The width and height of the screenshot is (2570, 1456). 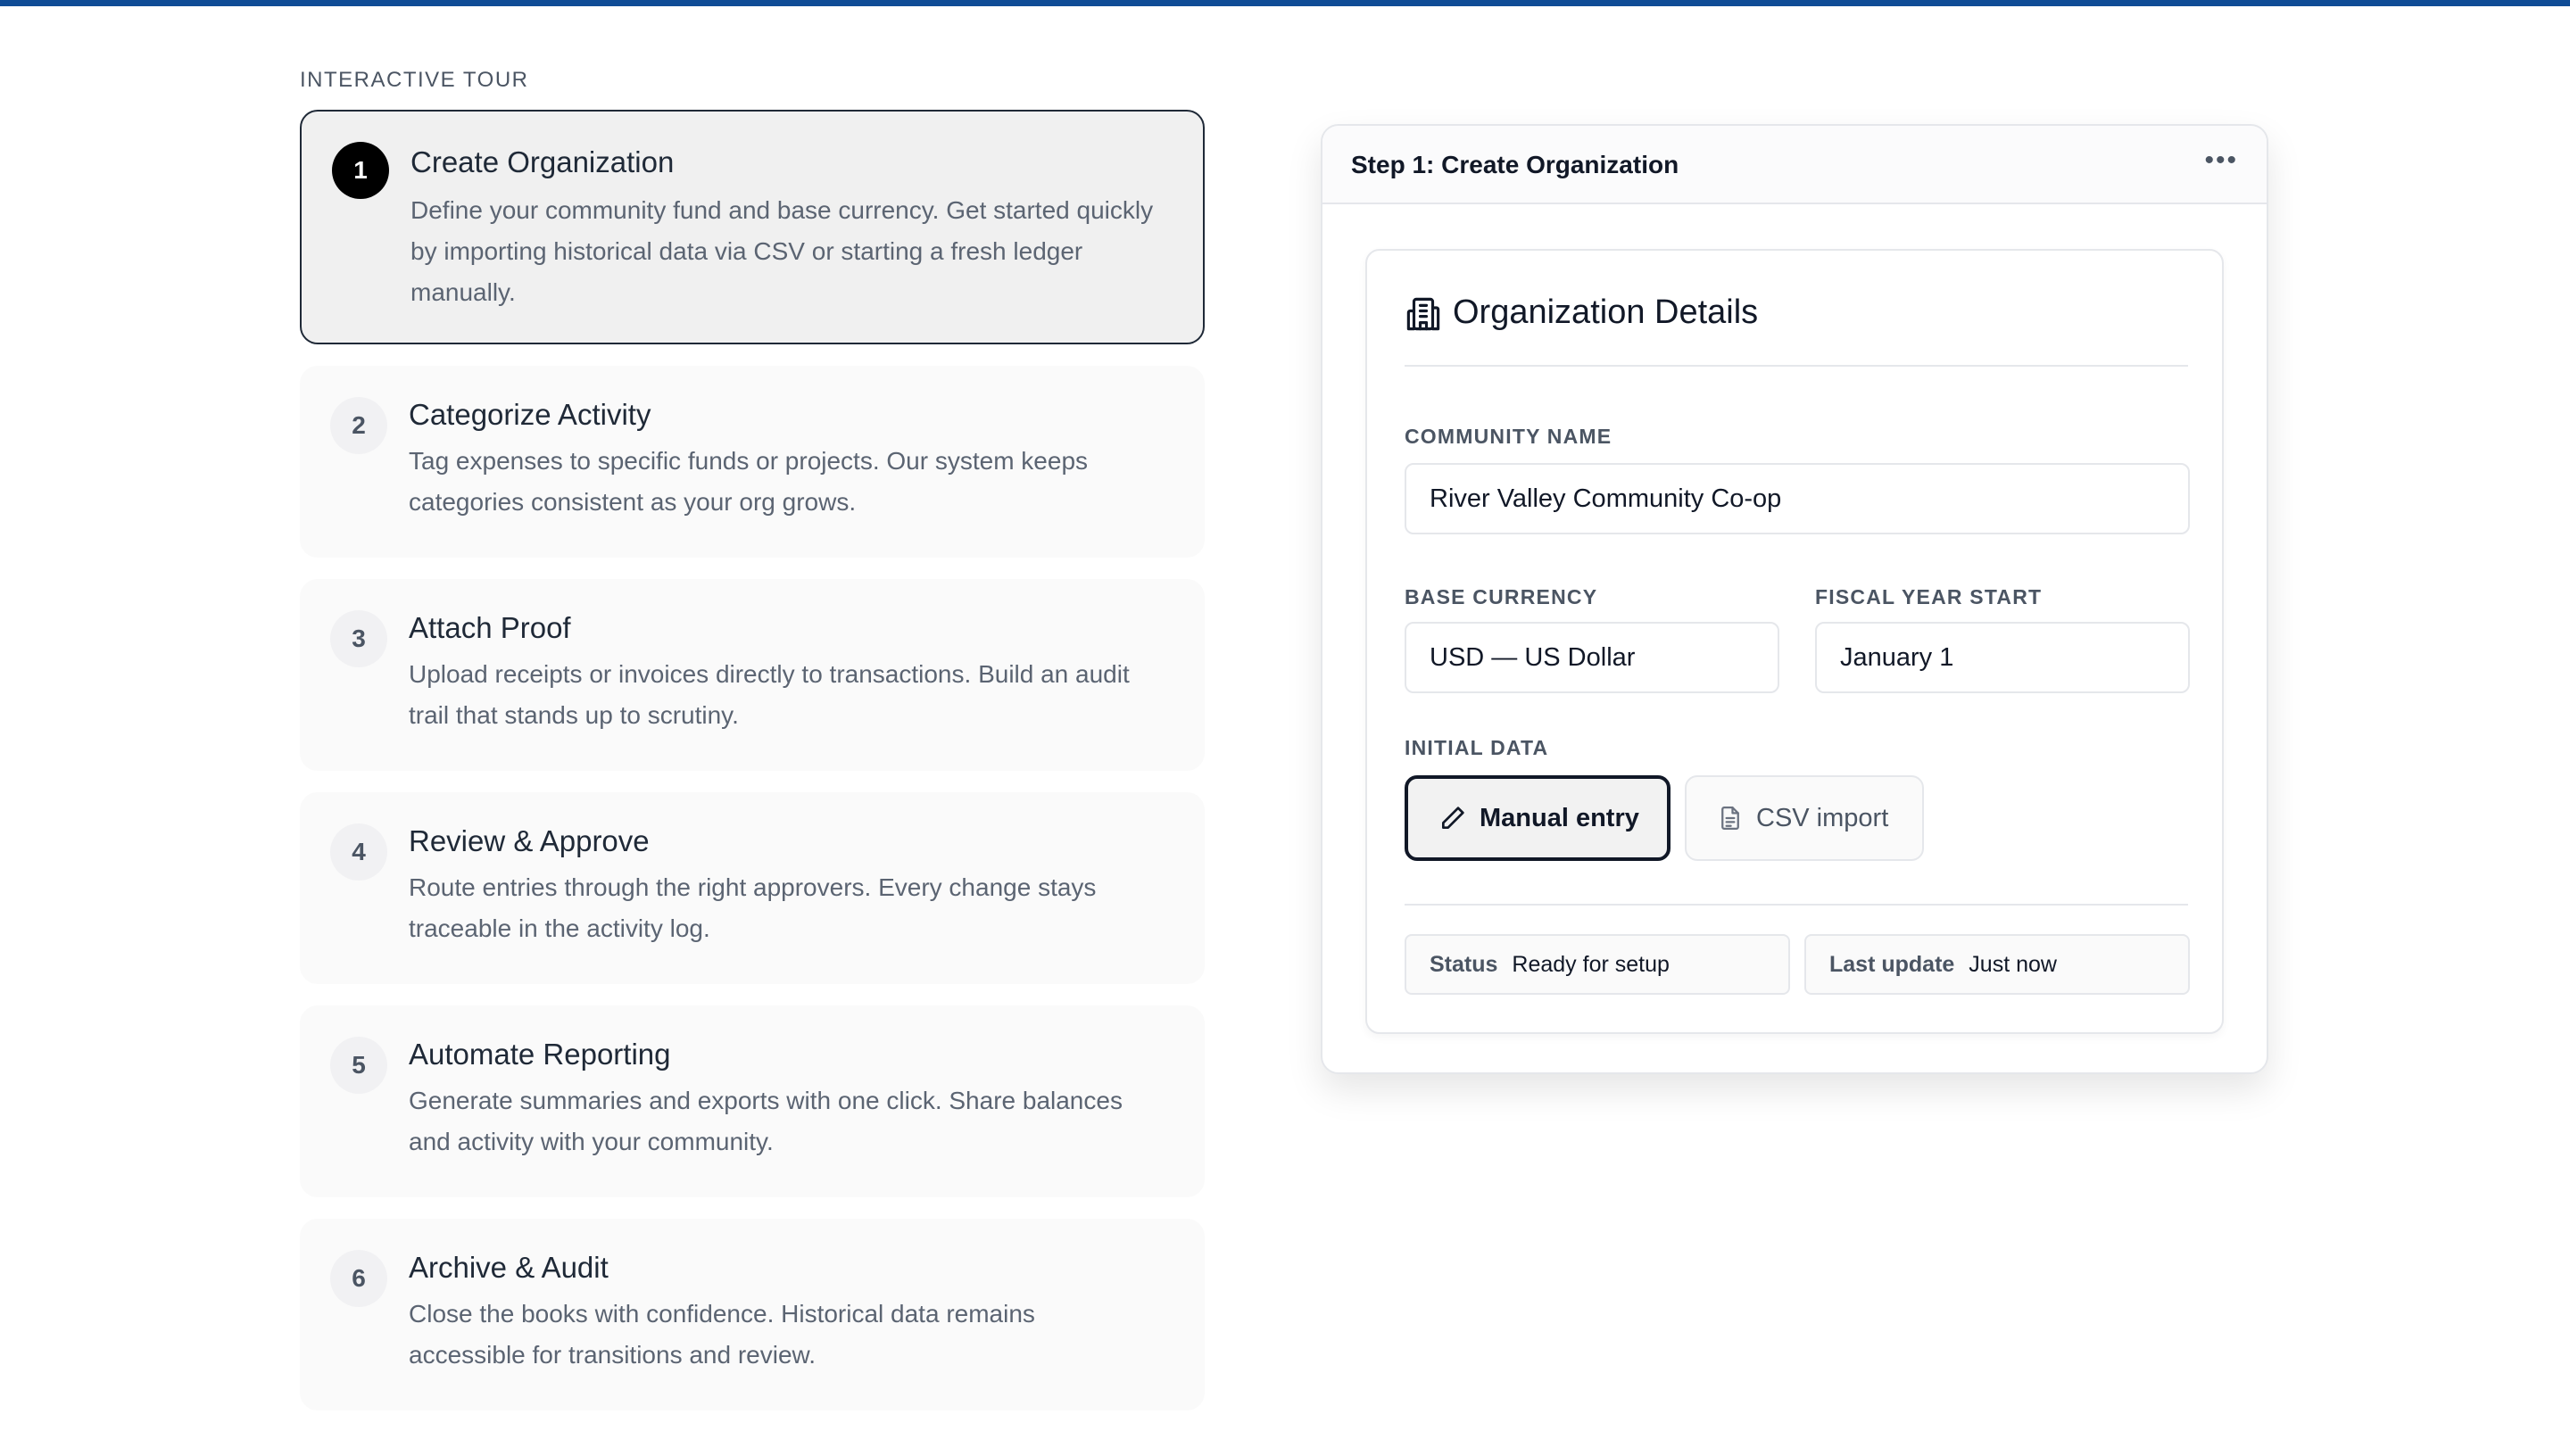 What do you see at coordinates (1606, 312) in the screenshot?
I see `card-title: Organization Details` at bounding box center [1606, 312].